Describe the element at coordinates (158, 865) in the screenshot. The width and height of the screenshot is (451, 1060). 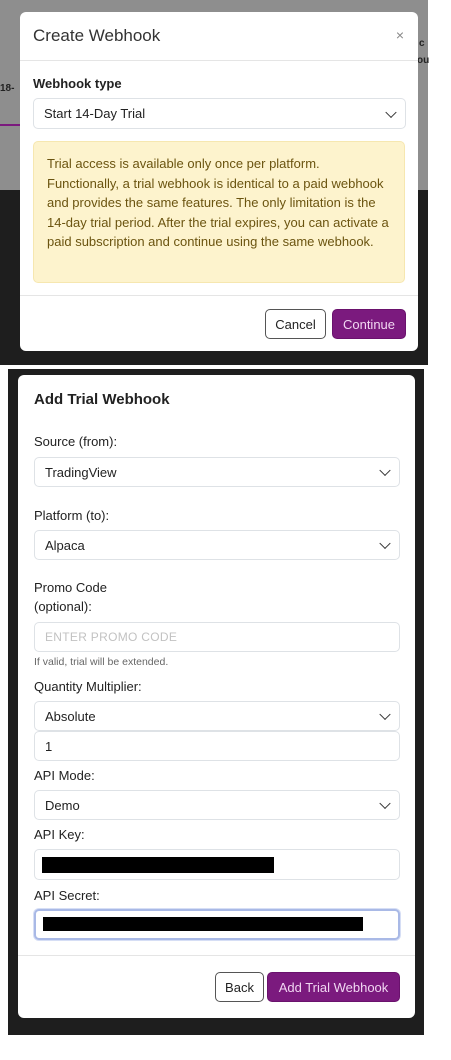
I see `redacted-api-key` at that location.